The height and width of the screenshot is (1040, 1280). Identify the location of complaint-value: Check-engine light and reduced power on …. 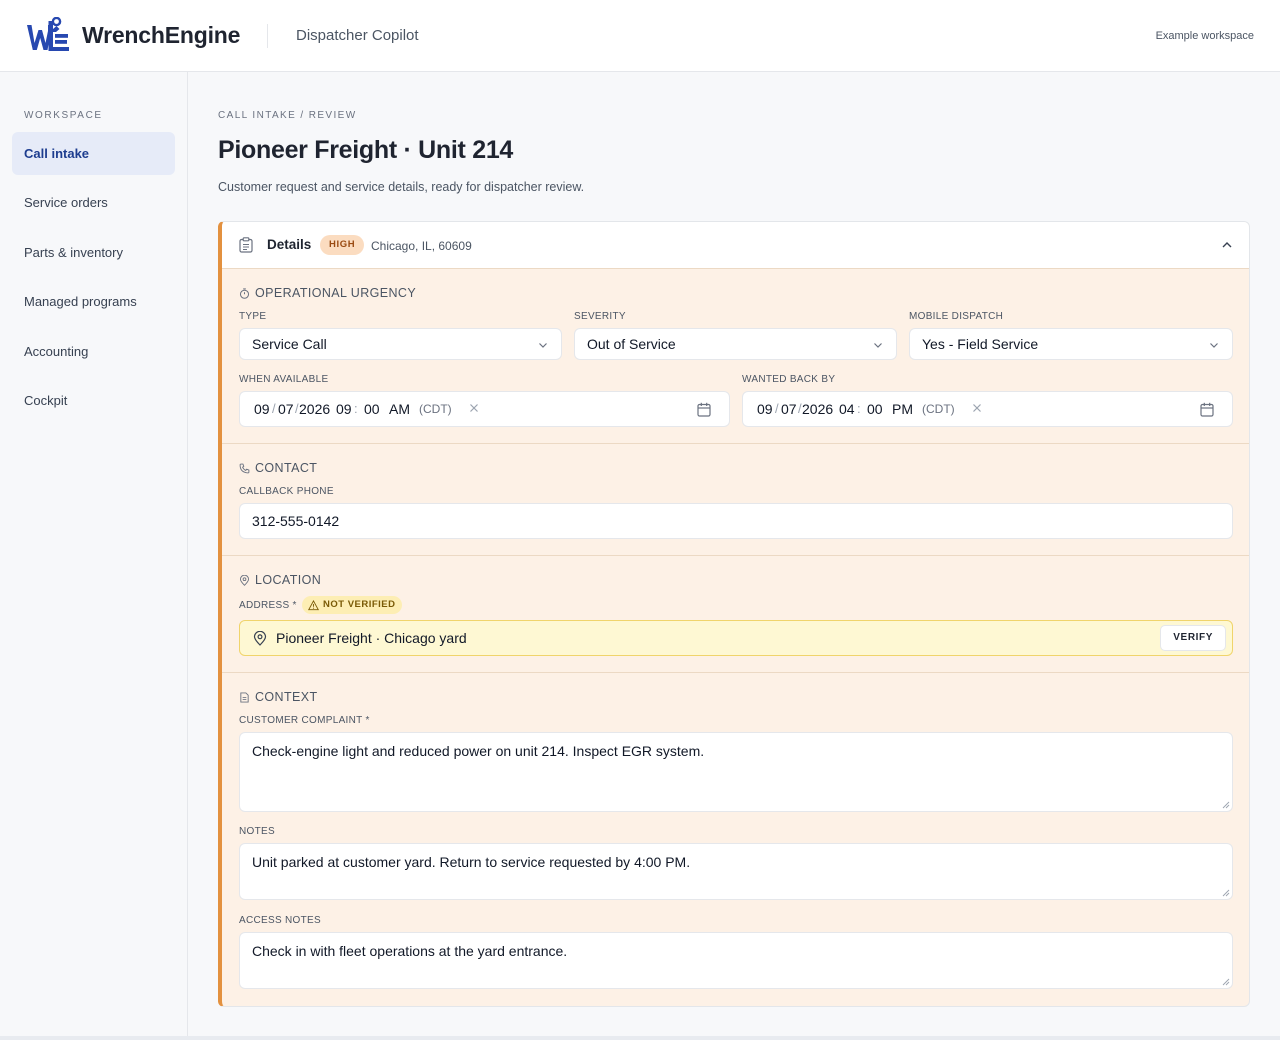
(478, 751).